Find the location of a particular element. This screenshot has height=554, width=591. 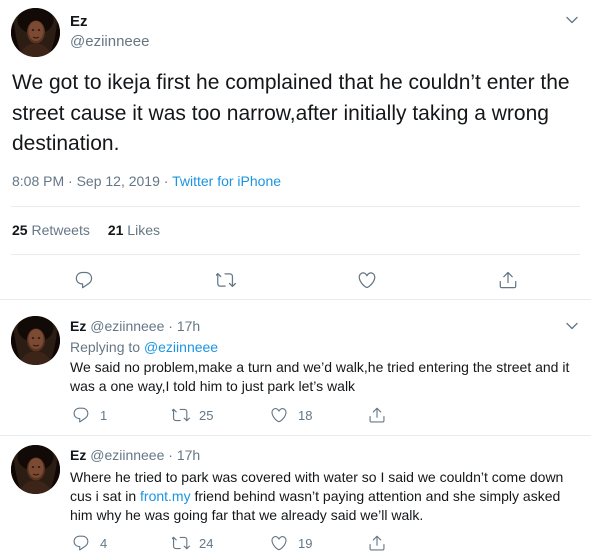

likes-stat: 21 Likes is located at coordinates (134, 230).